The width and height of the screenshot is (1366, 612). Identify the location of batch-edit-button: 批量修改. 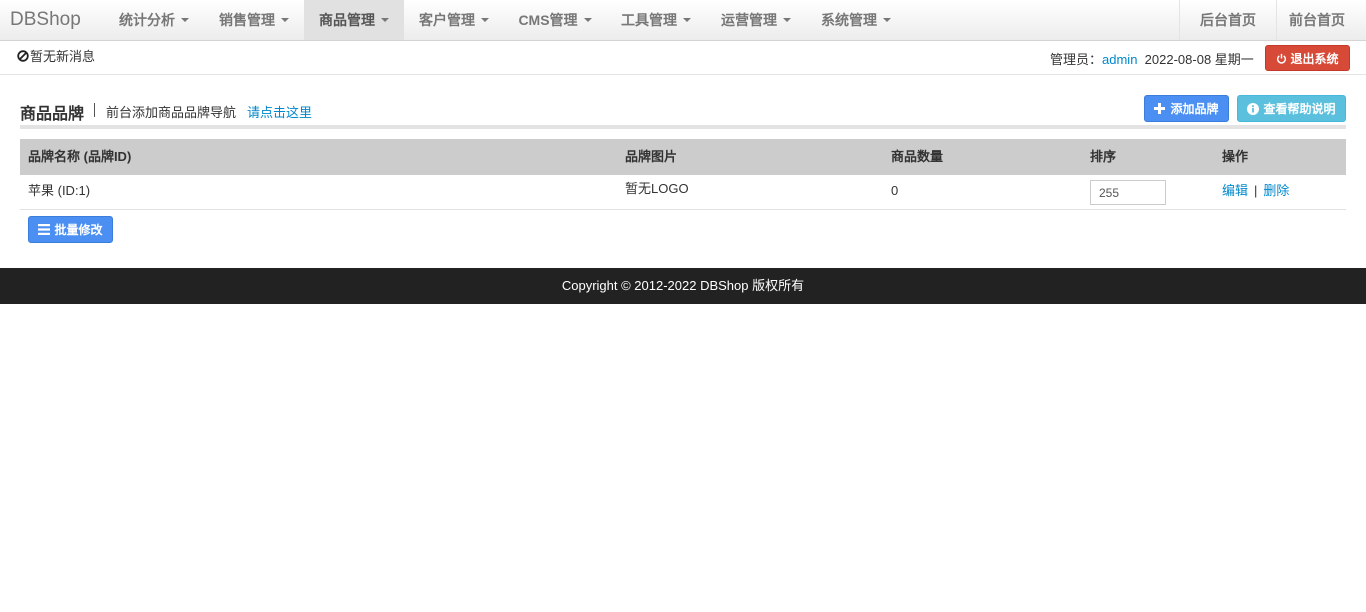
(70, 229).